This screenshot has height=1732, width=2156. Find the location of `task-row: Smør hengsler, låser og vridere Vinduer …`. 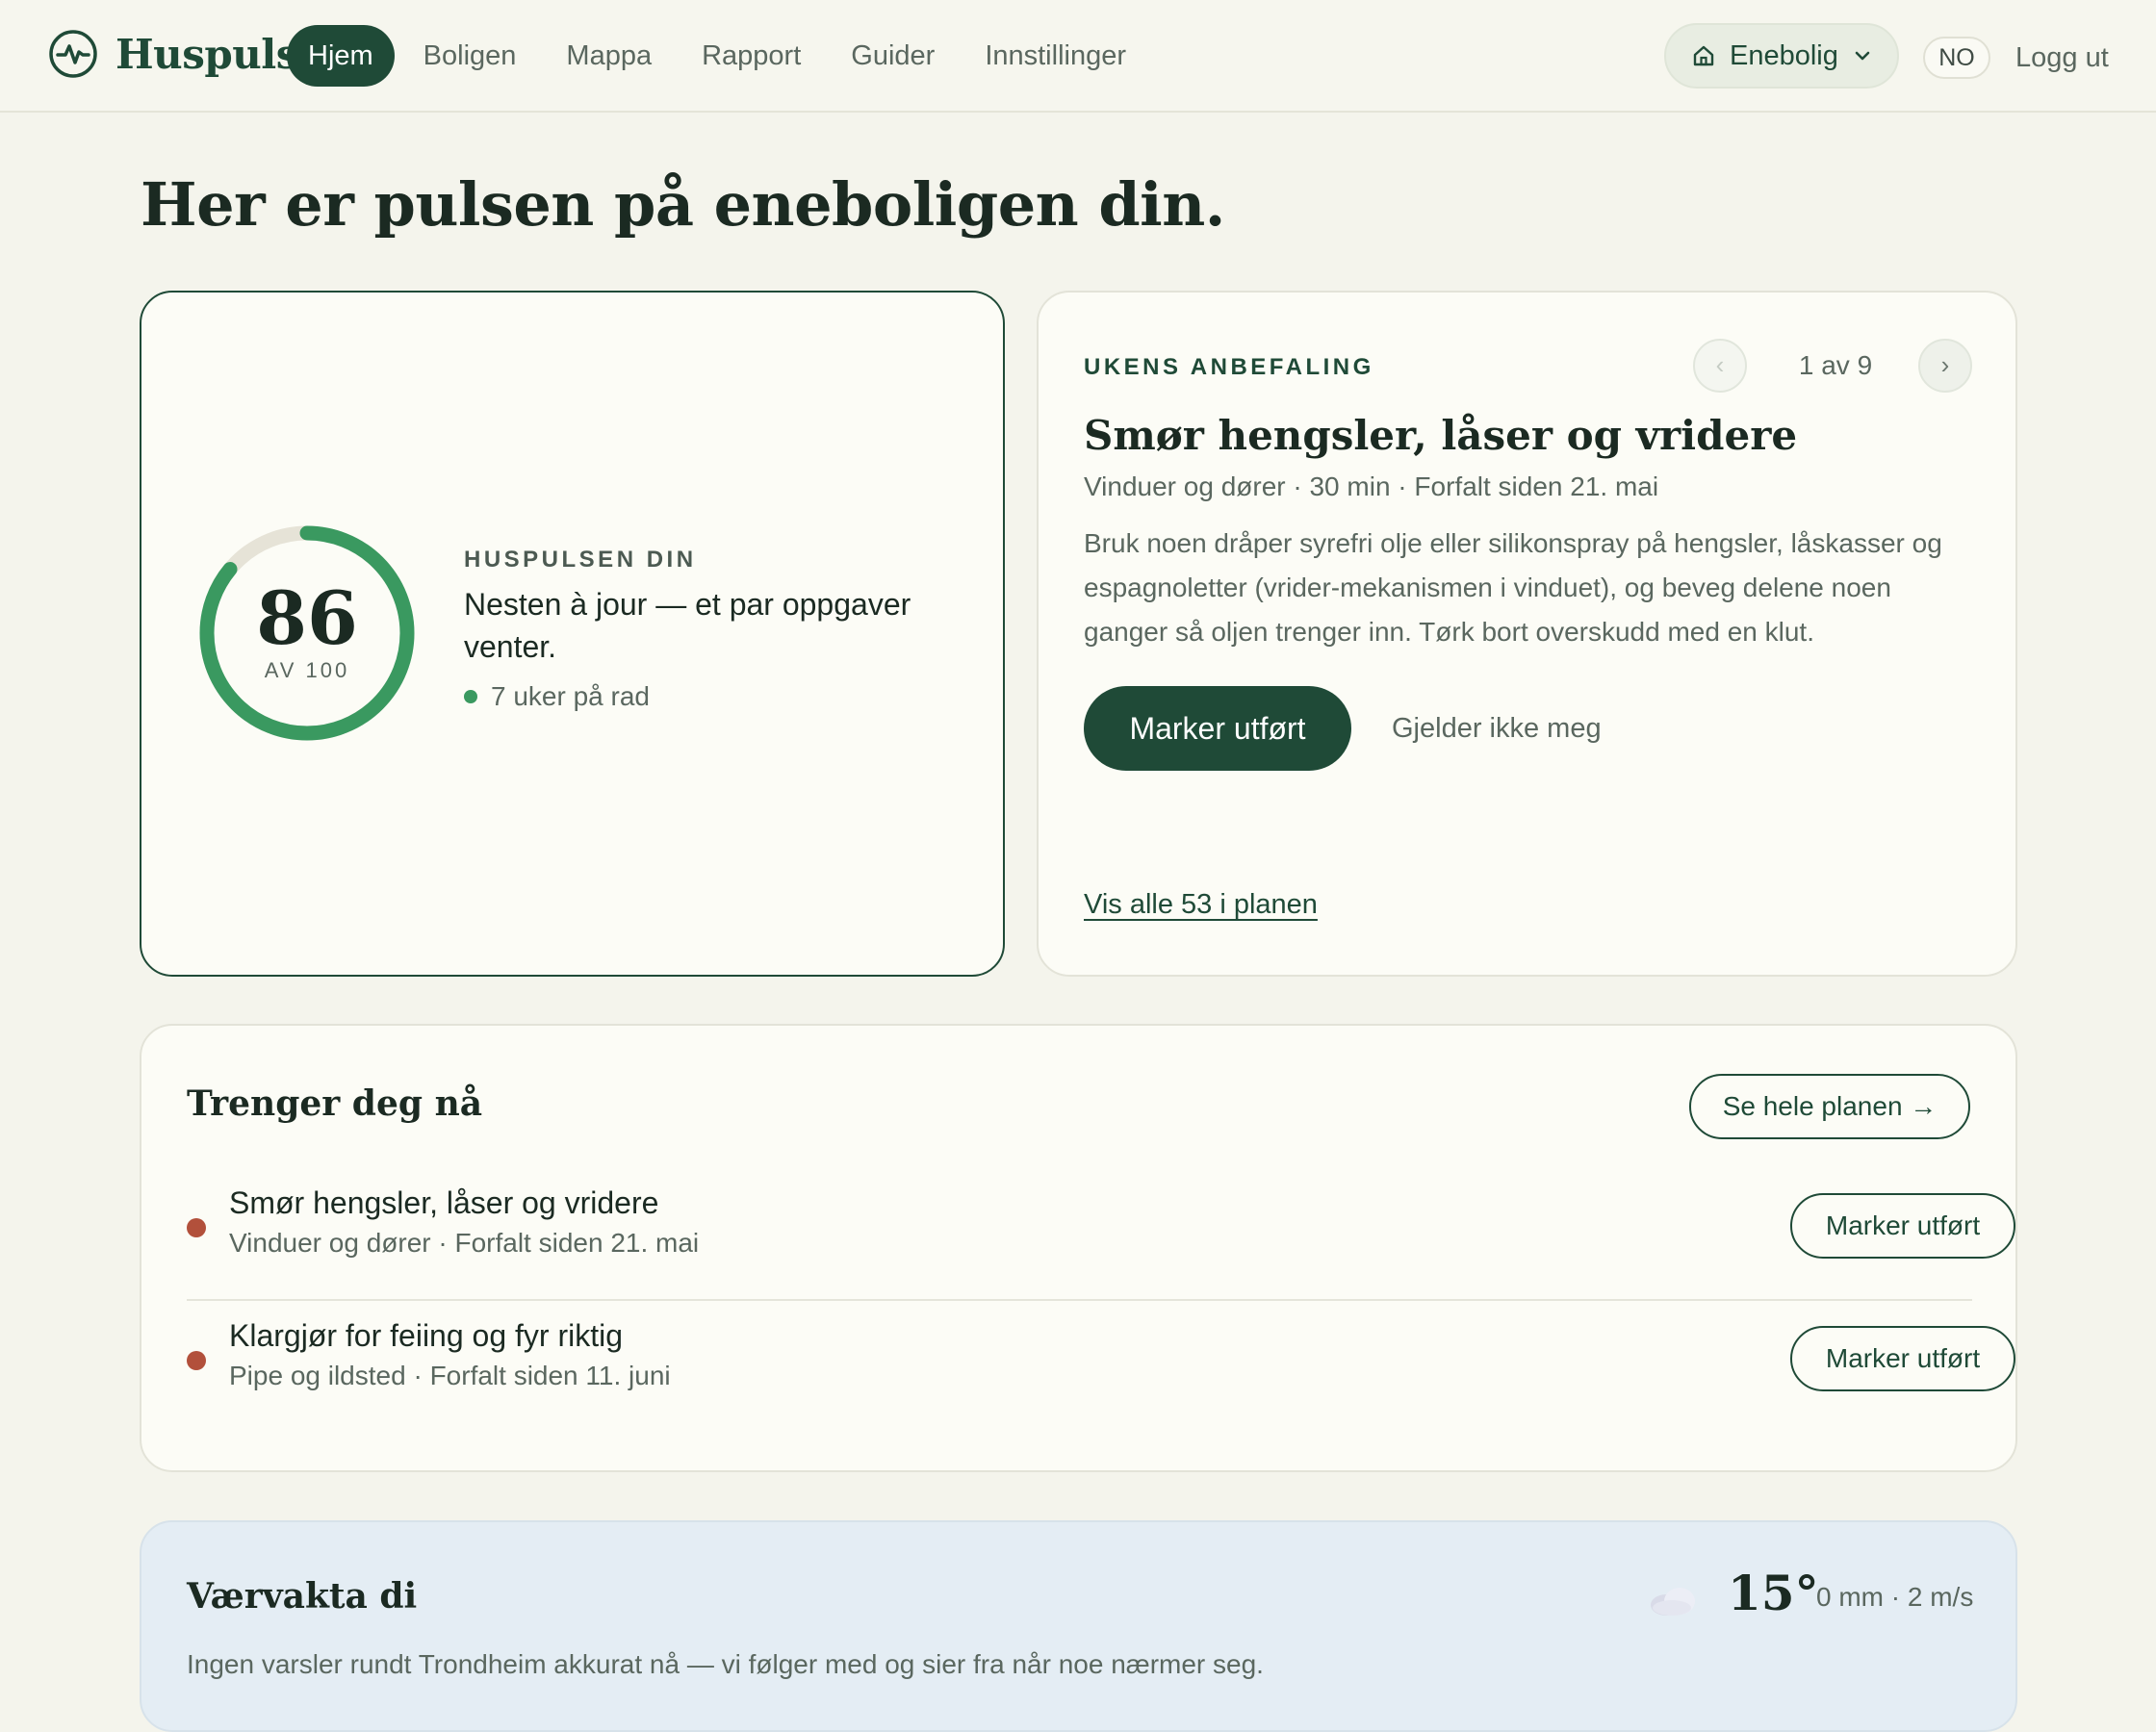

task-row: Smør hengsler, låser og vridere Vinduer … is located at coordinates (1101, 1236).